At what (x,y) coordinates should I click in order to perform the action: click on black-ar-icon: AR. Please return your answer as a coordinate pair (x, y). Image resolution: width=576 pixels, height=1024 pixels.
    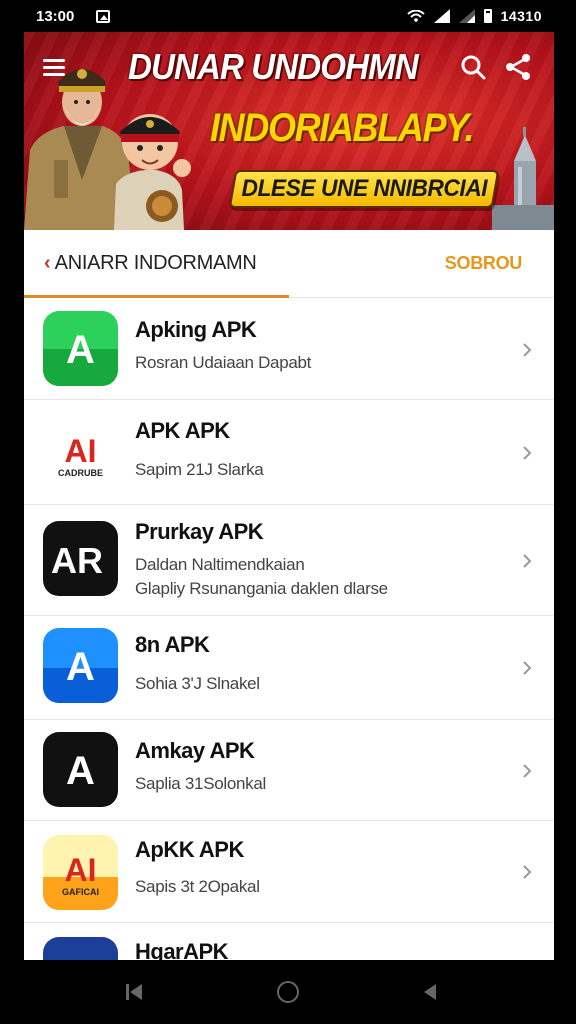
    Looking at the image, I should click on (80, 558).